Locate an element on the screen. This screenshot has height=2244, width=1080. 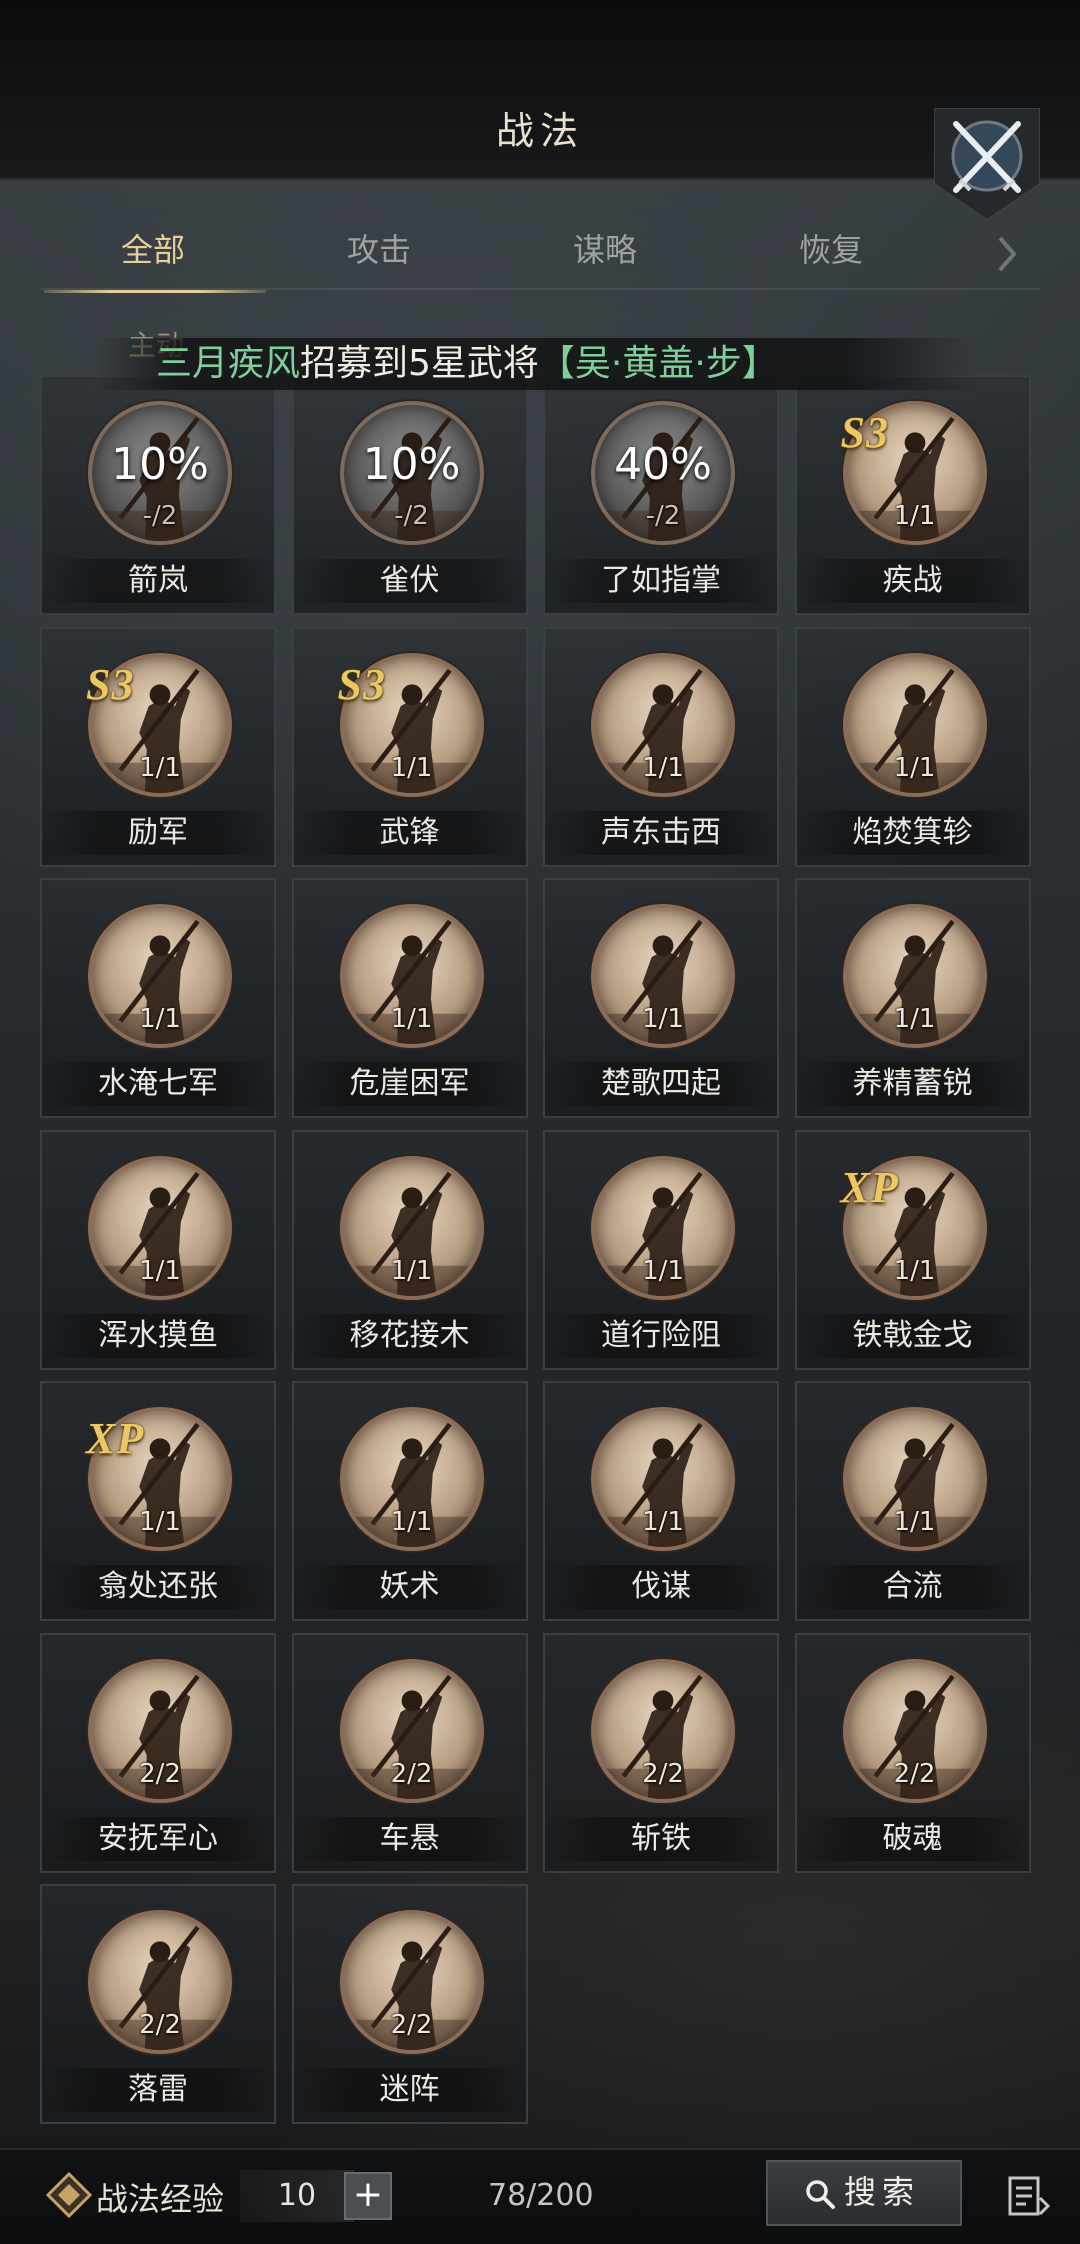
skill-card: 2/2 车悬 is located at coordinates (409, 1752).